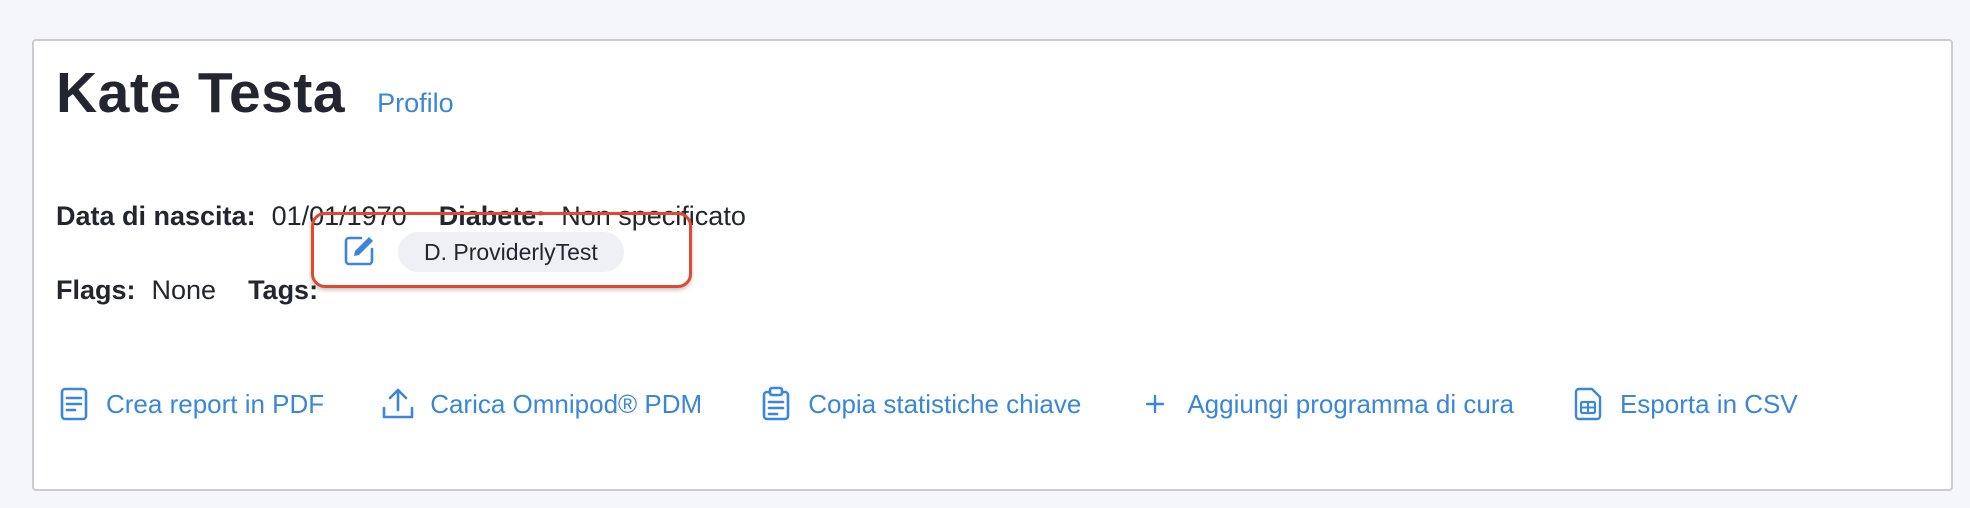 The height and width of the screenshot is (508, 1970). I want to click on upload-icon, so click(398, 403).